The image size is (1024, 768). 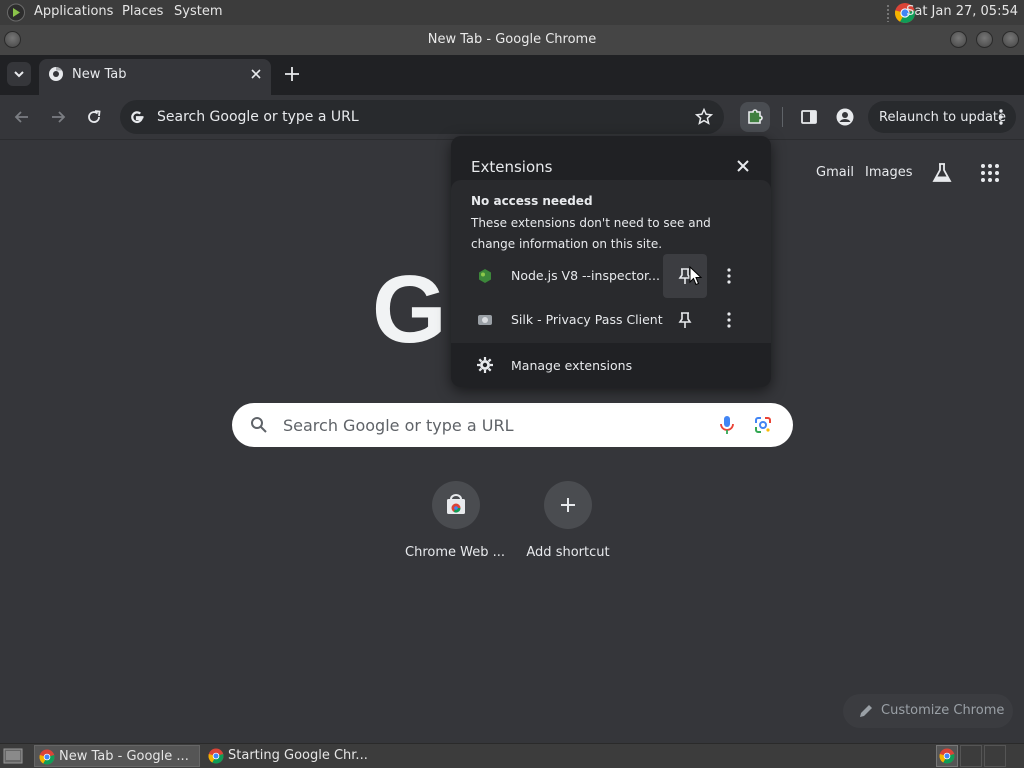 I want to click on gear-icon, so click(x=485, y=365).